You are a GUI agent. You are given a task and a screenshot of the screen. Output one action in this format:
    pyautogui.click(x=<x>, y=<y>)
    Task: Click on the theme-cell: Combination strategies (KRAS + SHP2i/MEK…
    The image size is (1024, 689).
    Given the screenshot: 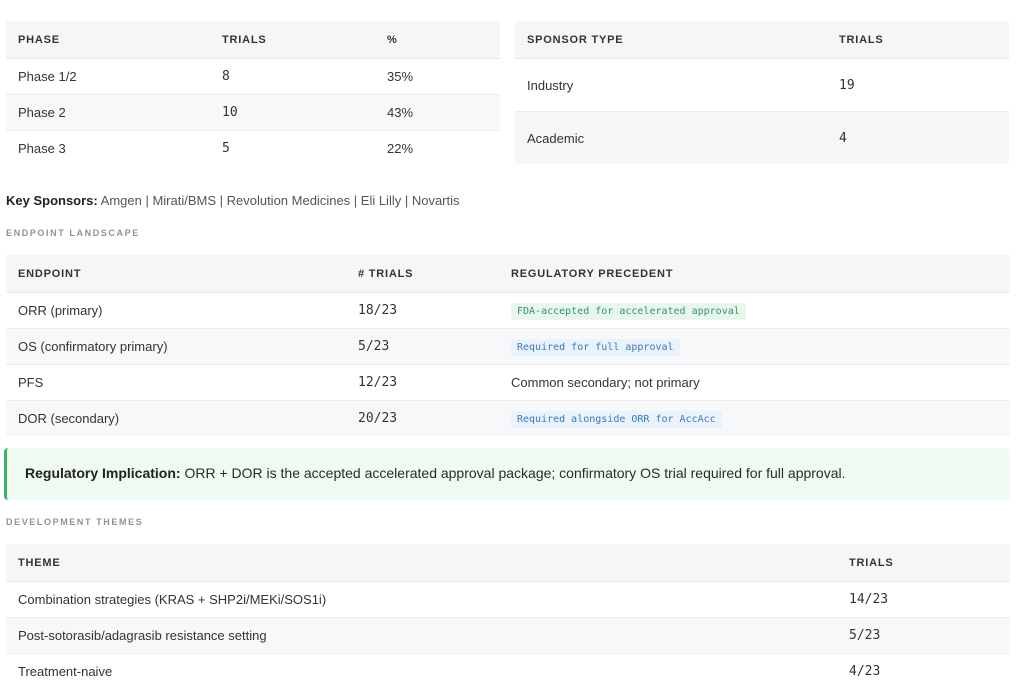 What is the action you would take?
    pyautogui.click(x=421, y=599)
    